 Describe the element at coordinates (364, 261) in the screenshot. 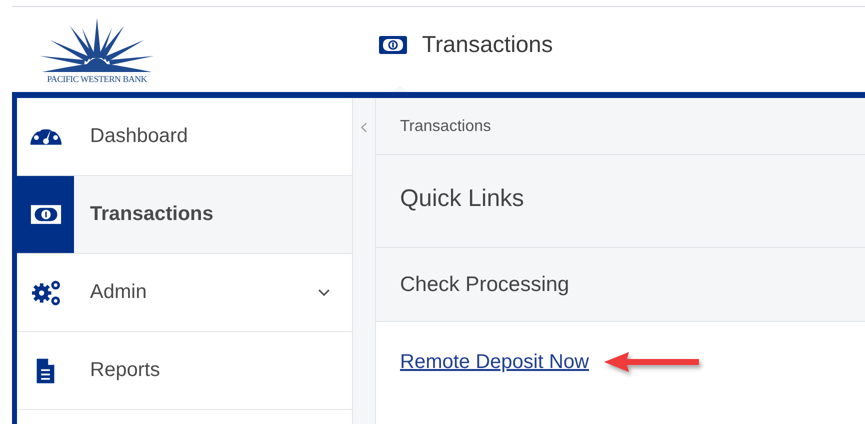

I see `collapse-panel` at that location.